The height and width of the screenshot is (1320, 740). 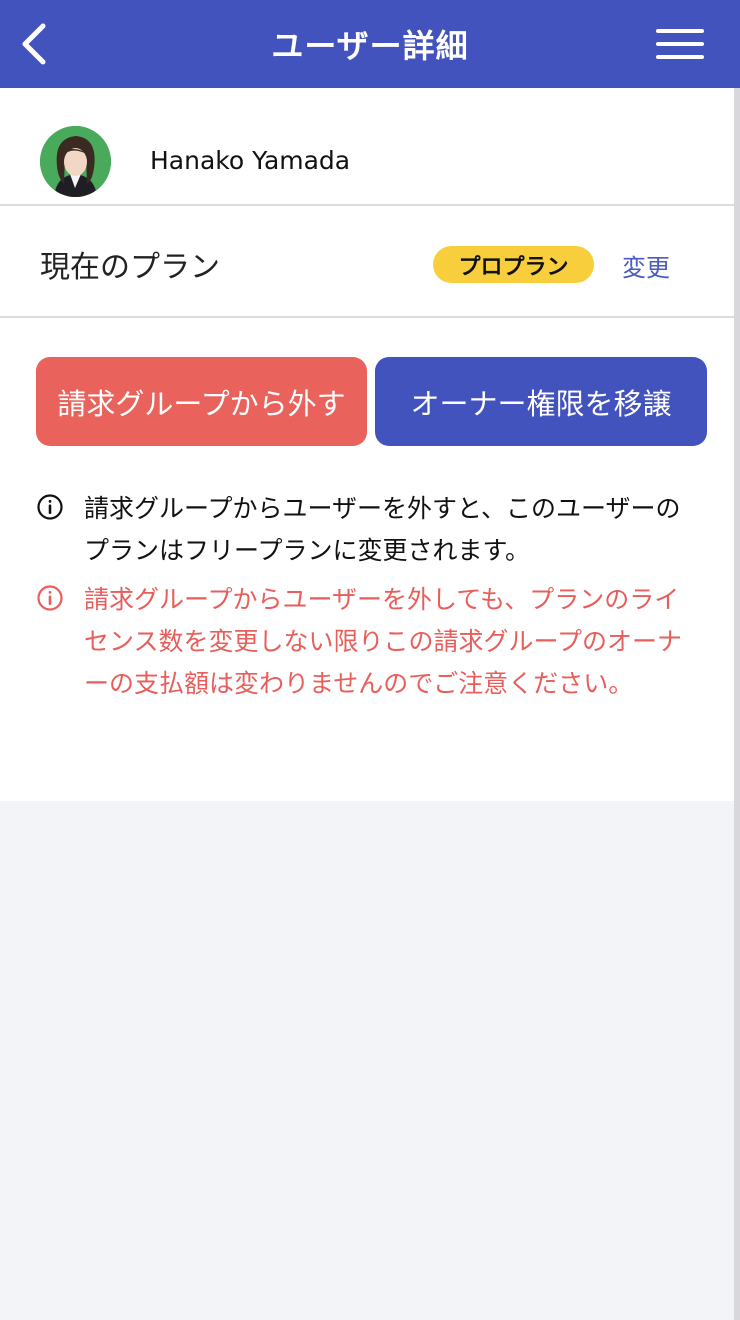 I want to click on plan-badge: プロプラン, so click(x=513, y=264).